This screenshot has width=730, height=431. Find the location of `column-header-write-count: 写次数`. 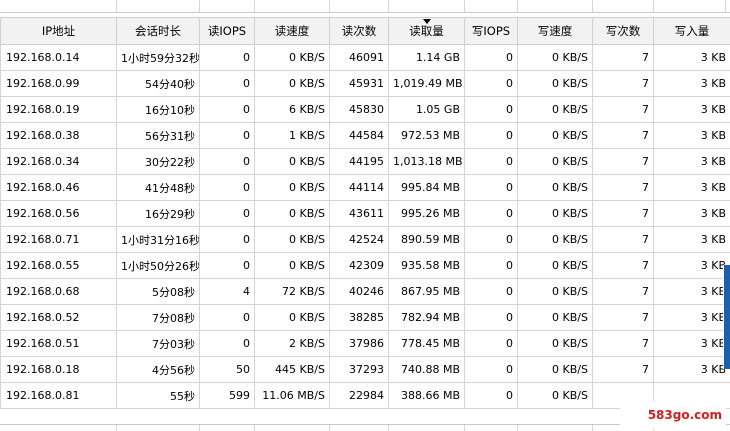

column-header-write-count: 写次数 is located at coordinates (623, 31).